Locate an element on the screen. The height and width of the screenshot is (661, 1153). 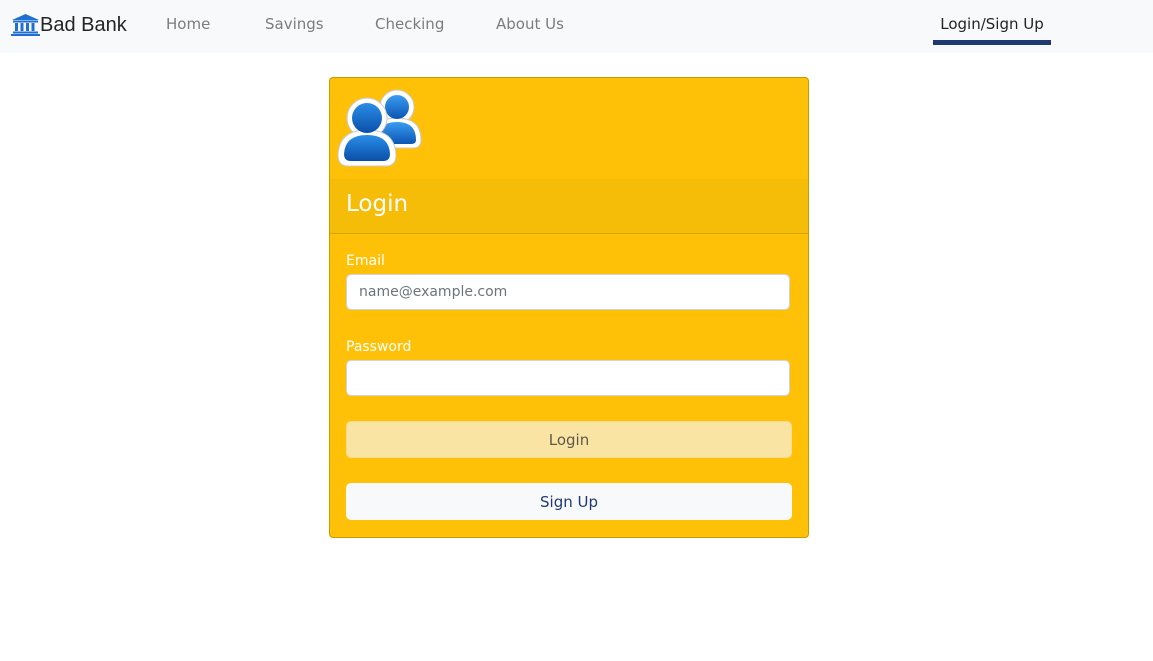
active-nav-indicator is located at coordinates (992, 42).